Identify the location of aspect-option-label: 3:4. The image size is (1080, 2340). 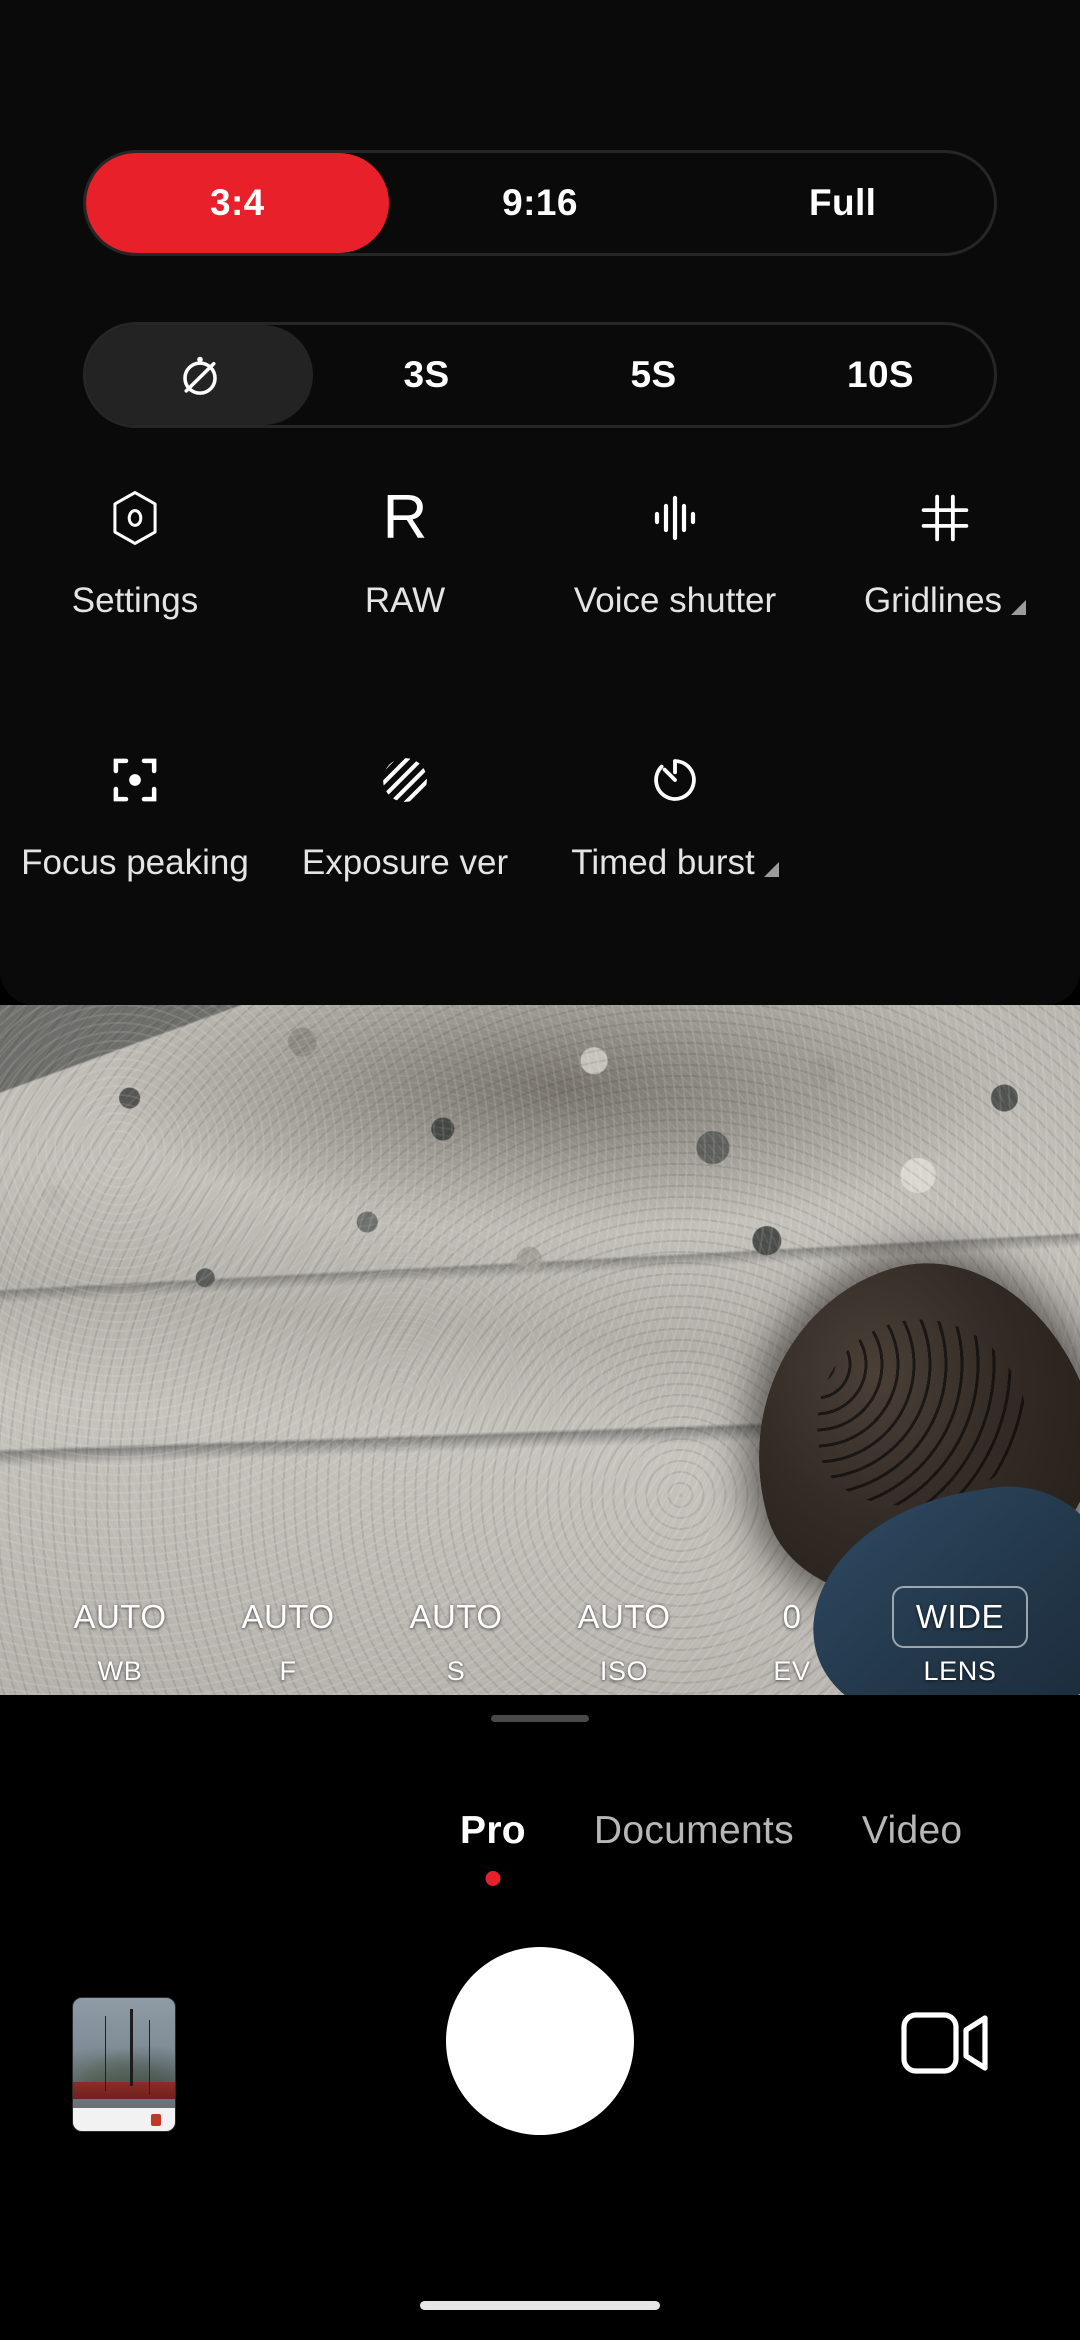
(237, 202).